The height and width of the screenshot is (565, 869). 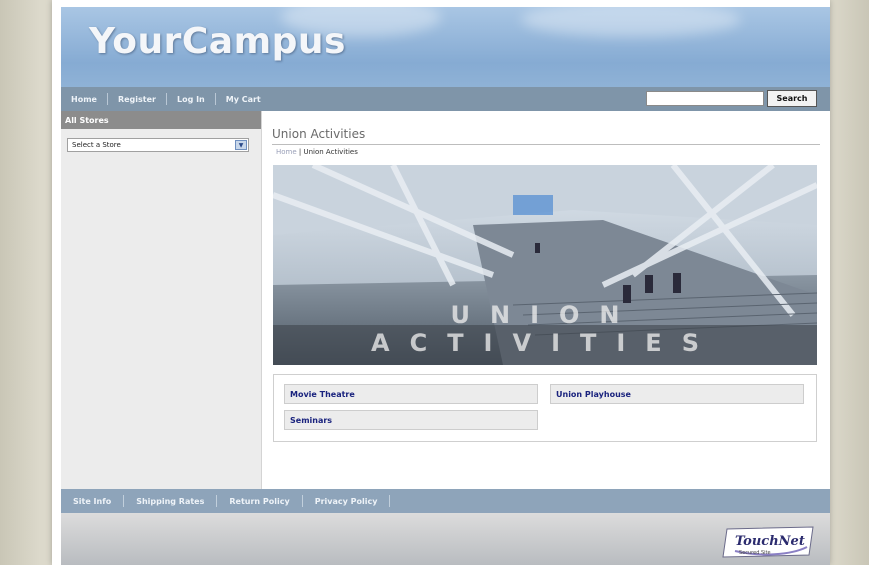 What do you see at coordinates (755, 553) in the screenshot?
I see `touchnet-tagline: Secured Site` at bounding box center [755, 553].